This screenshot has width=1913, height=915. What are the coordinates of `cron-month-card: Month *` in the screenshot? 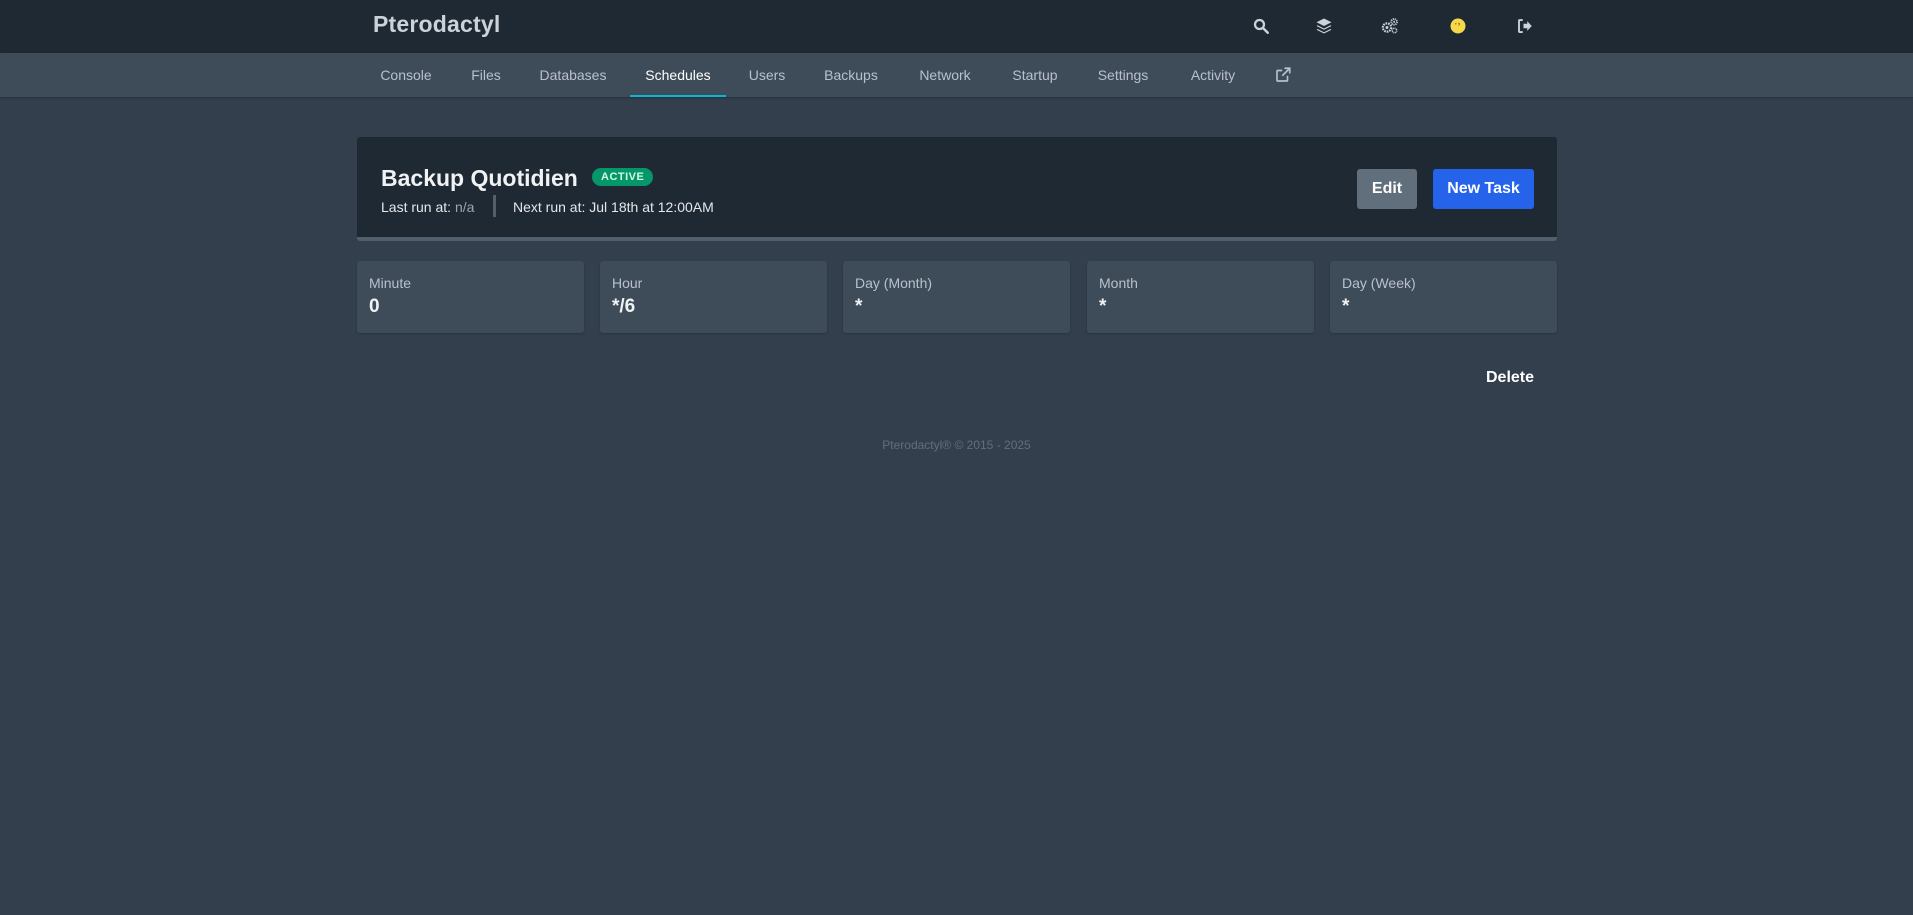 It's located at (1200, 297).